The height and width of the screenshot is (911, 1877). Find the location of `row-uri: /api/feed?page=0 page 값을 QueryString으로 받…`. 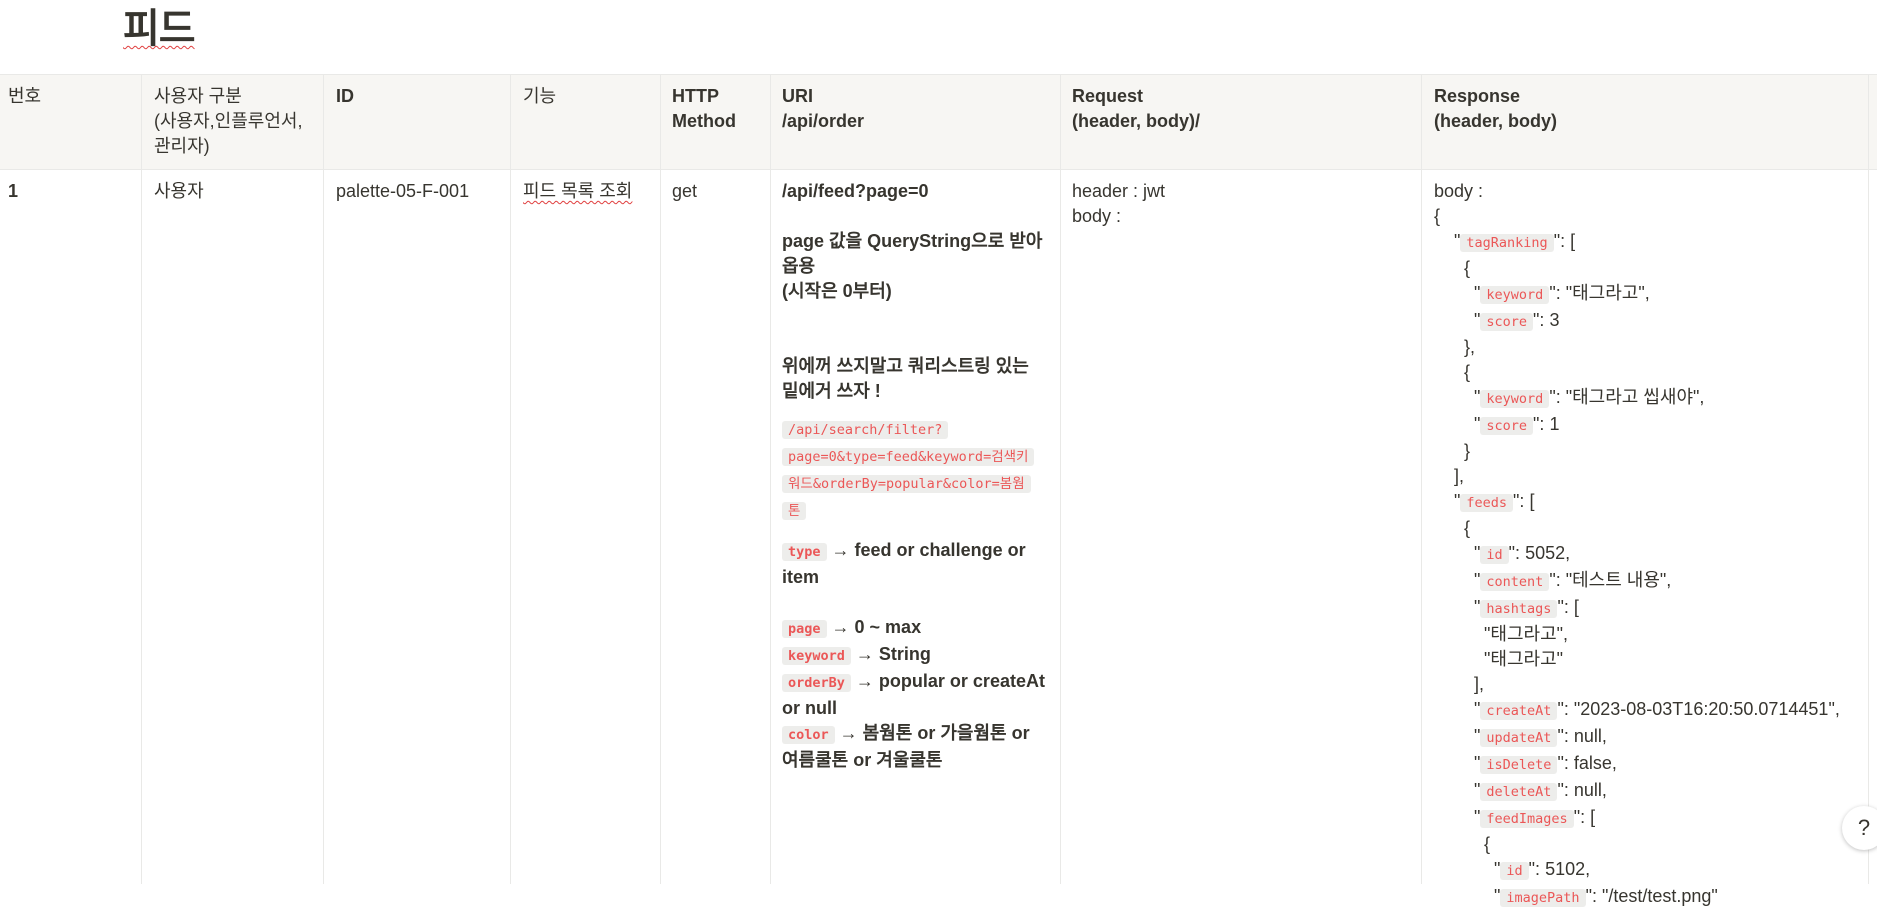

row-uri: /api/feed?page=0 page 값을 QueryString으로 받… is located at coordinates (915, 476).